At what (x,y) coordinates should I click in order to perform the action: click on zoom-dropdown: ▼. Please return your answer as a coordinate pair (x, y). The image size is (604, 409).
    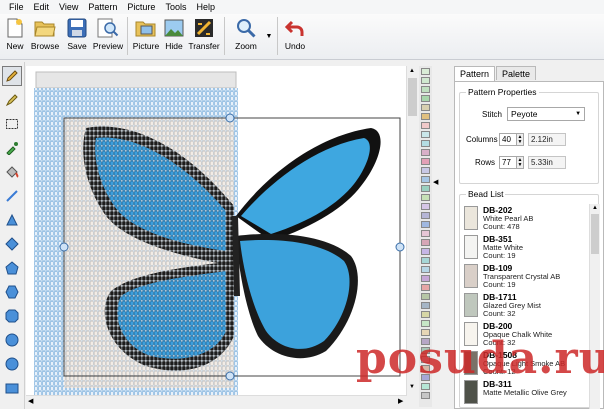
    Looking at the image, I should click on (269, 36).